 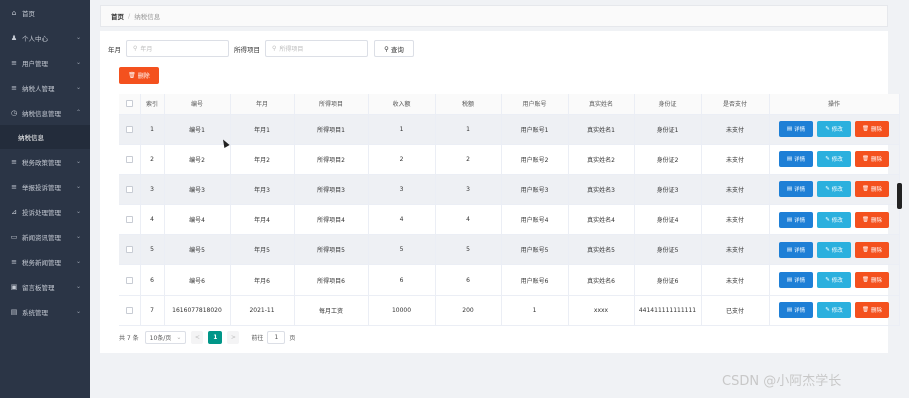 I want to click on table-cell: 2021-11, so click(x=262, y=310).